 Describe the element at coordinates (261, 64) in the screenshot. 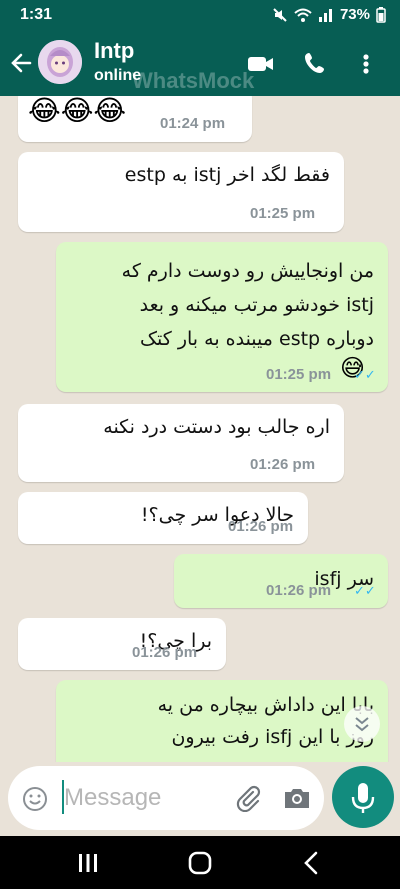

I see `video-call-icon` at that location.